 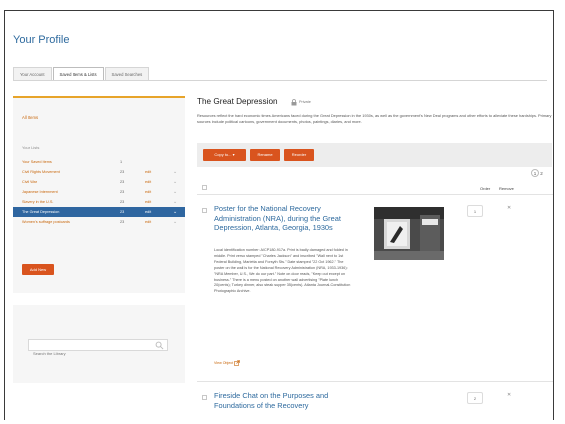 I want to click on tab-saved-items-lists: Saved Items & Lists, so click(x=78, y=74).